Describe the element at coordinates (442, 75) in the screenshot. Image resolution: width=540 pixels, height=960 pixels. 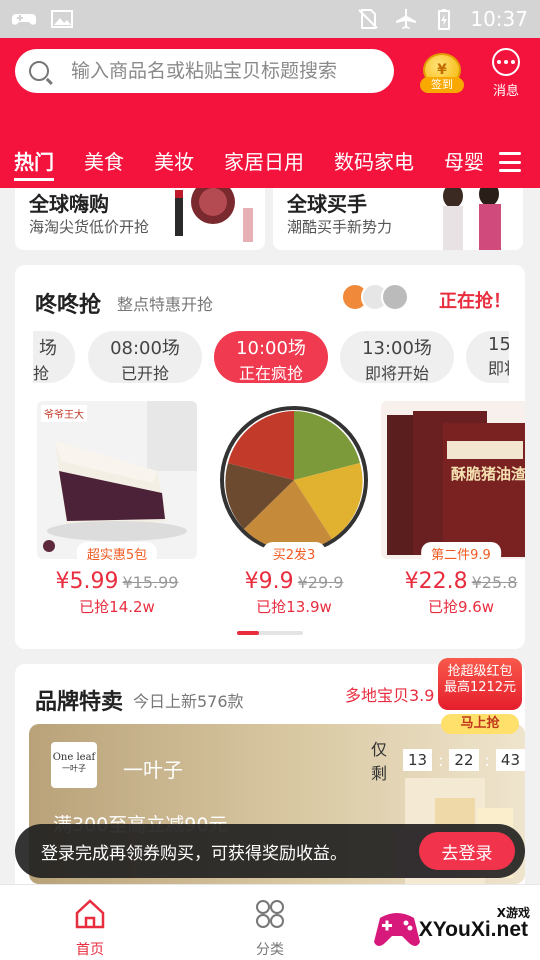
I see `sign-in-button: ¥ 签到` at that location.